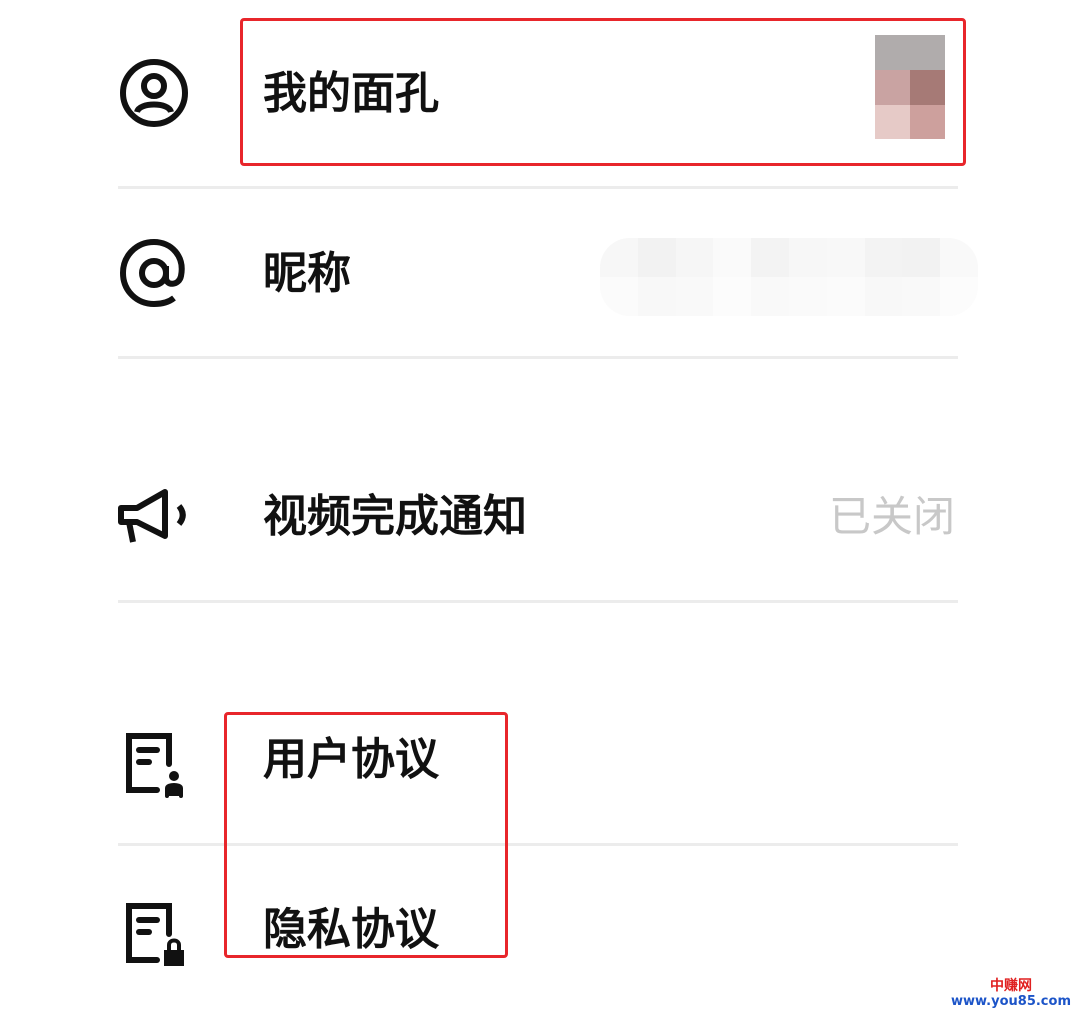  I want to click on watermark-url: www.you85.com, so click(1010, 1001).